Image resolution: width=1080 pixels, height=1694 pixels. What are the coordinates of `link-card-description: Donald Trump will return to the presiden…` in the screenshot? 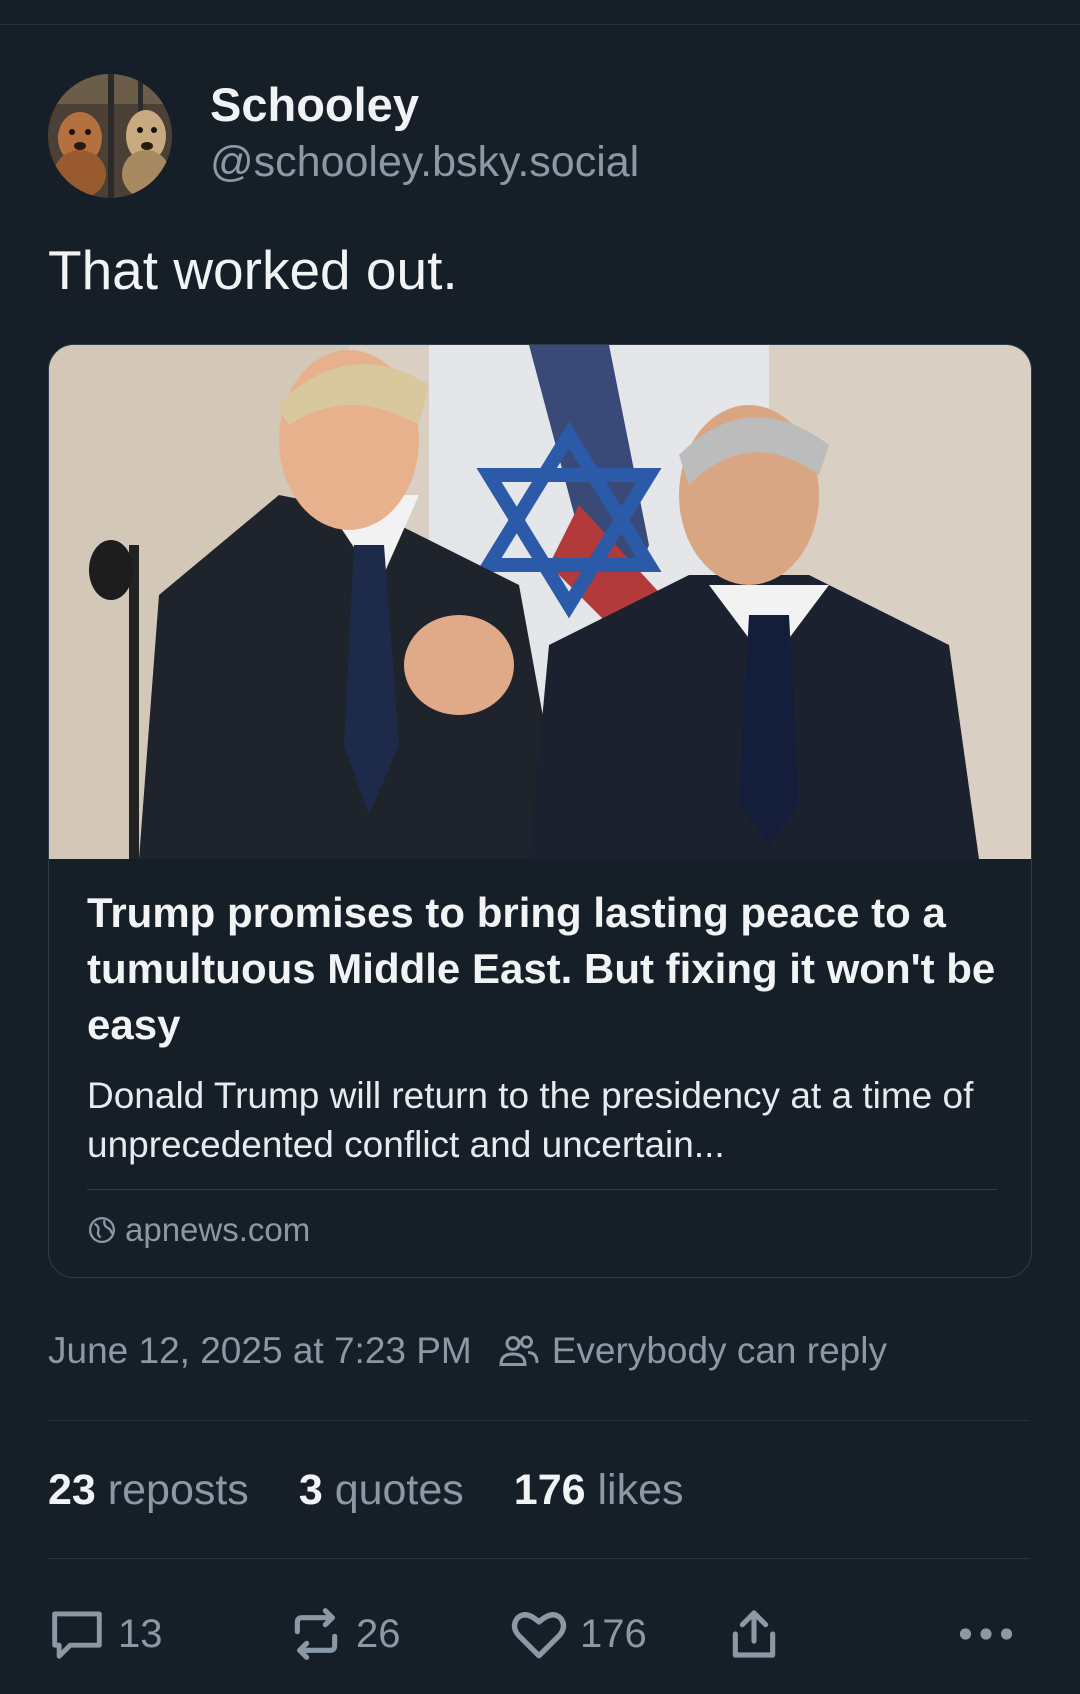 It's located at (530, 1120).